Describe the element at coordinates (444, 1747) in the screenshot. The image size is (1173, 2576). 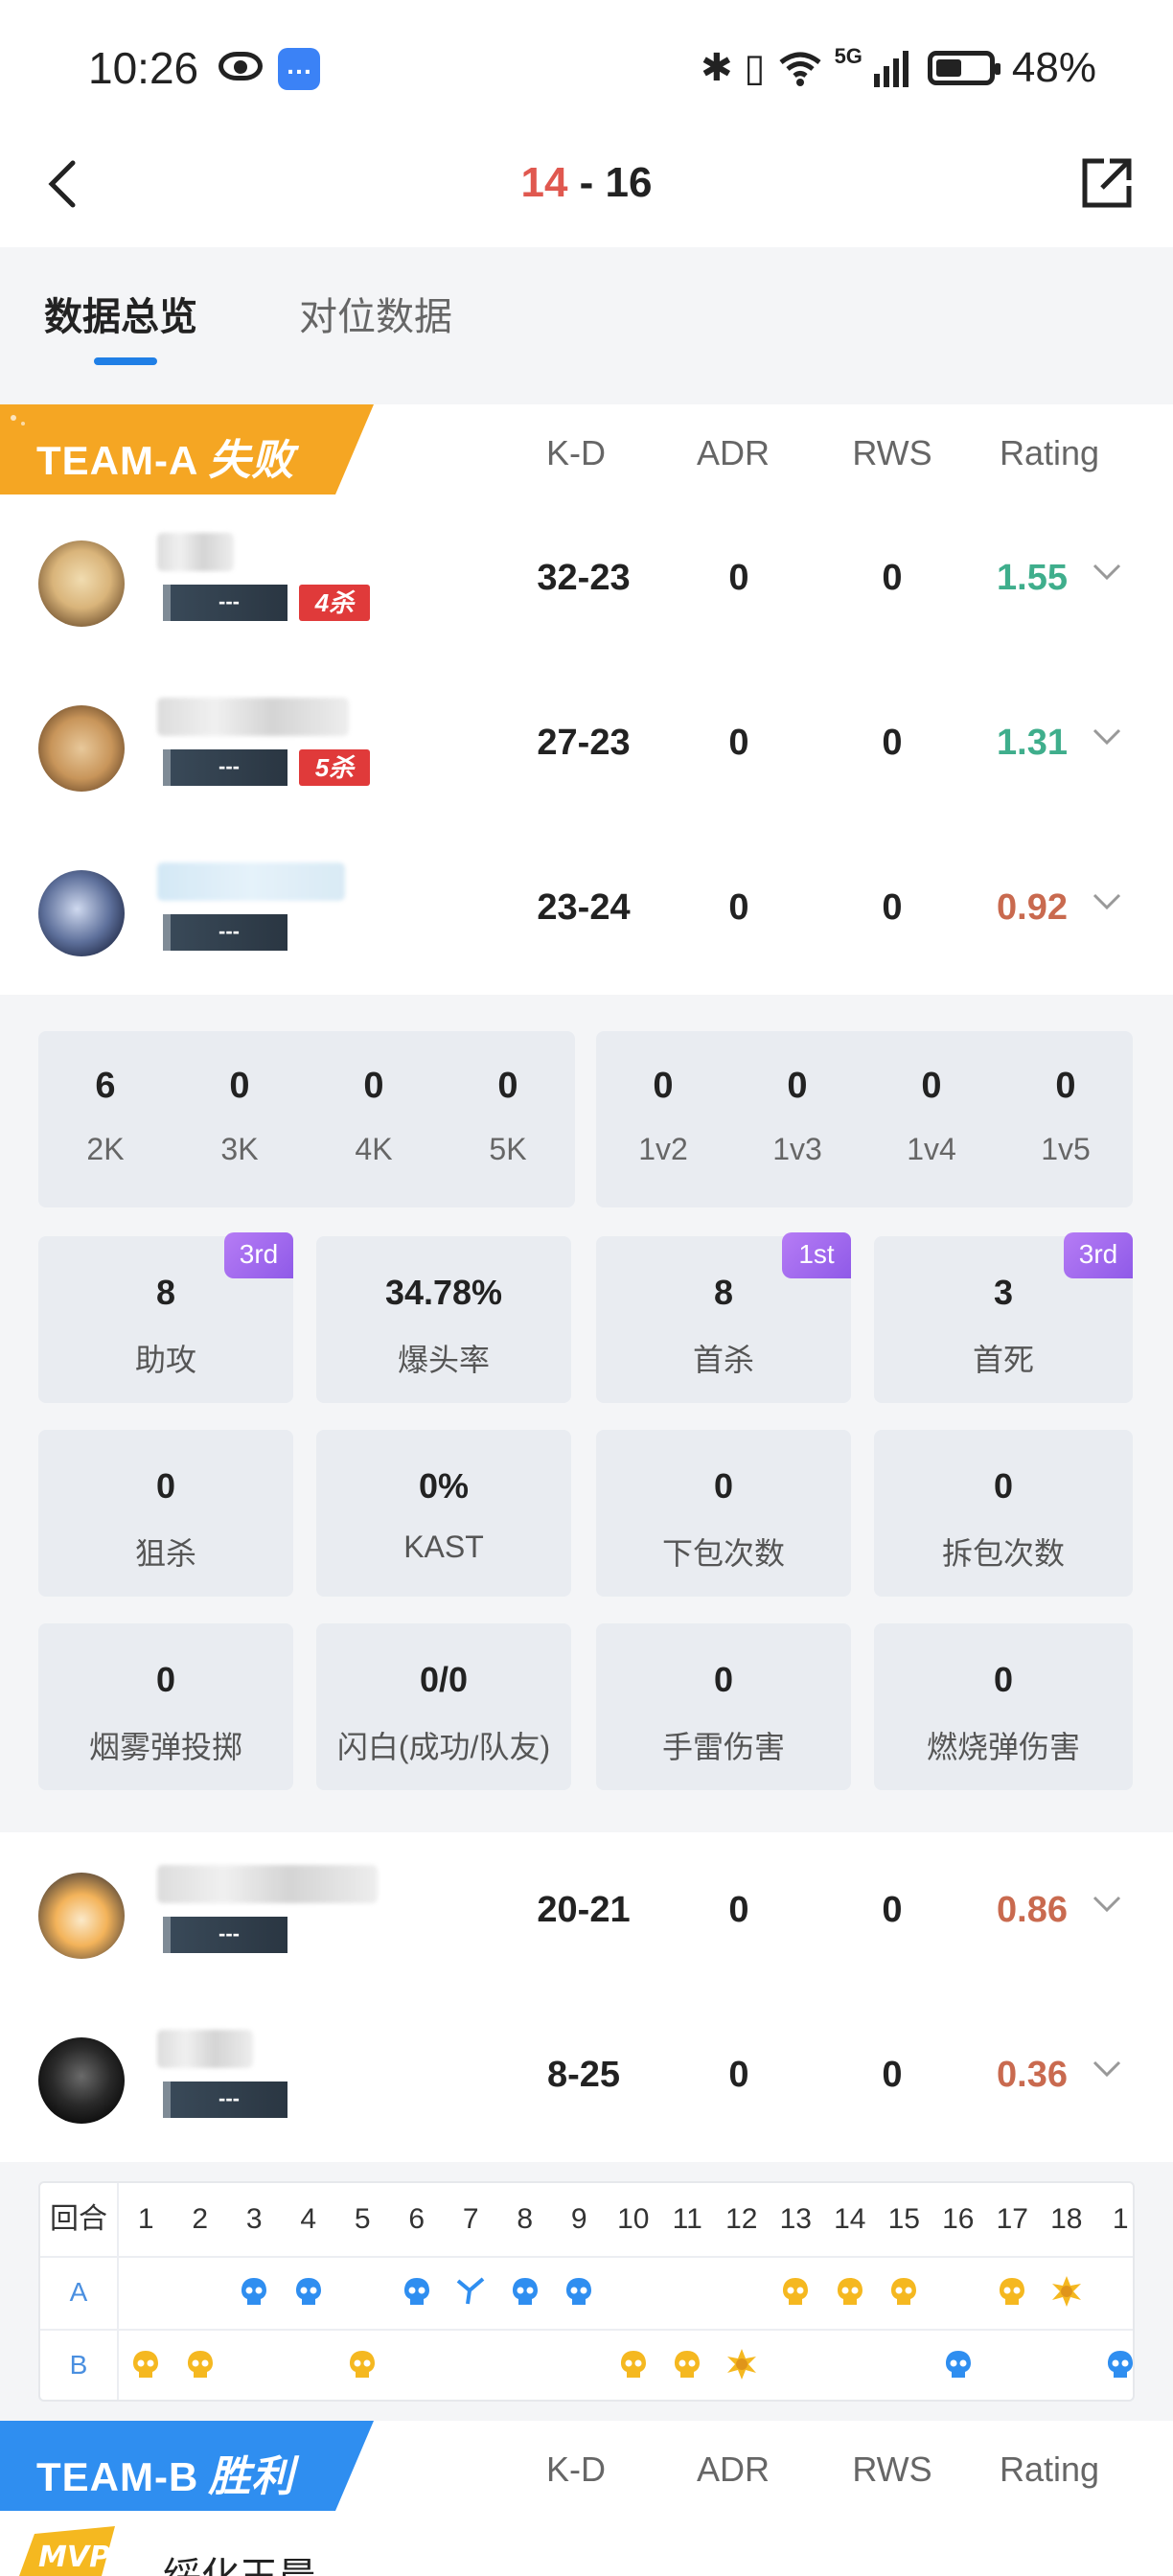
I see `stat-label: 闪白(成功/队友)` at that location.